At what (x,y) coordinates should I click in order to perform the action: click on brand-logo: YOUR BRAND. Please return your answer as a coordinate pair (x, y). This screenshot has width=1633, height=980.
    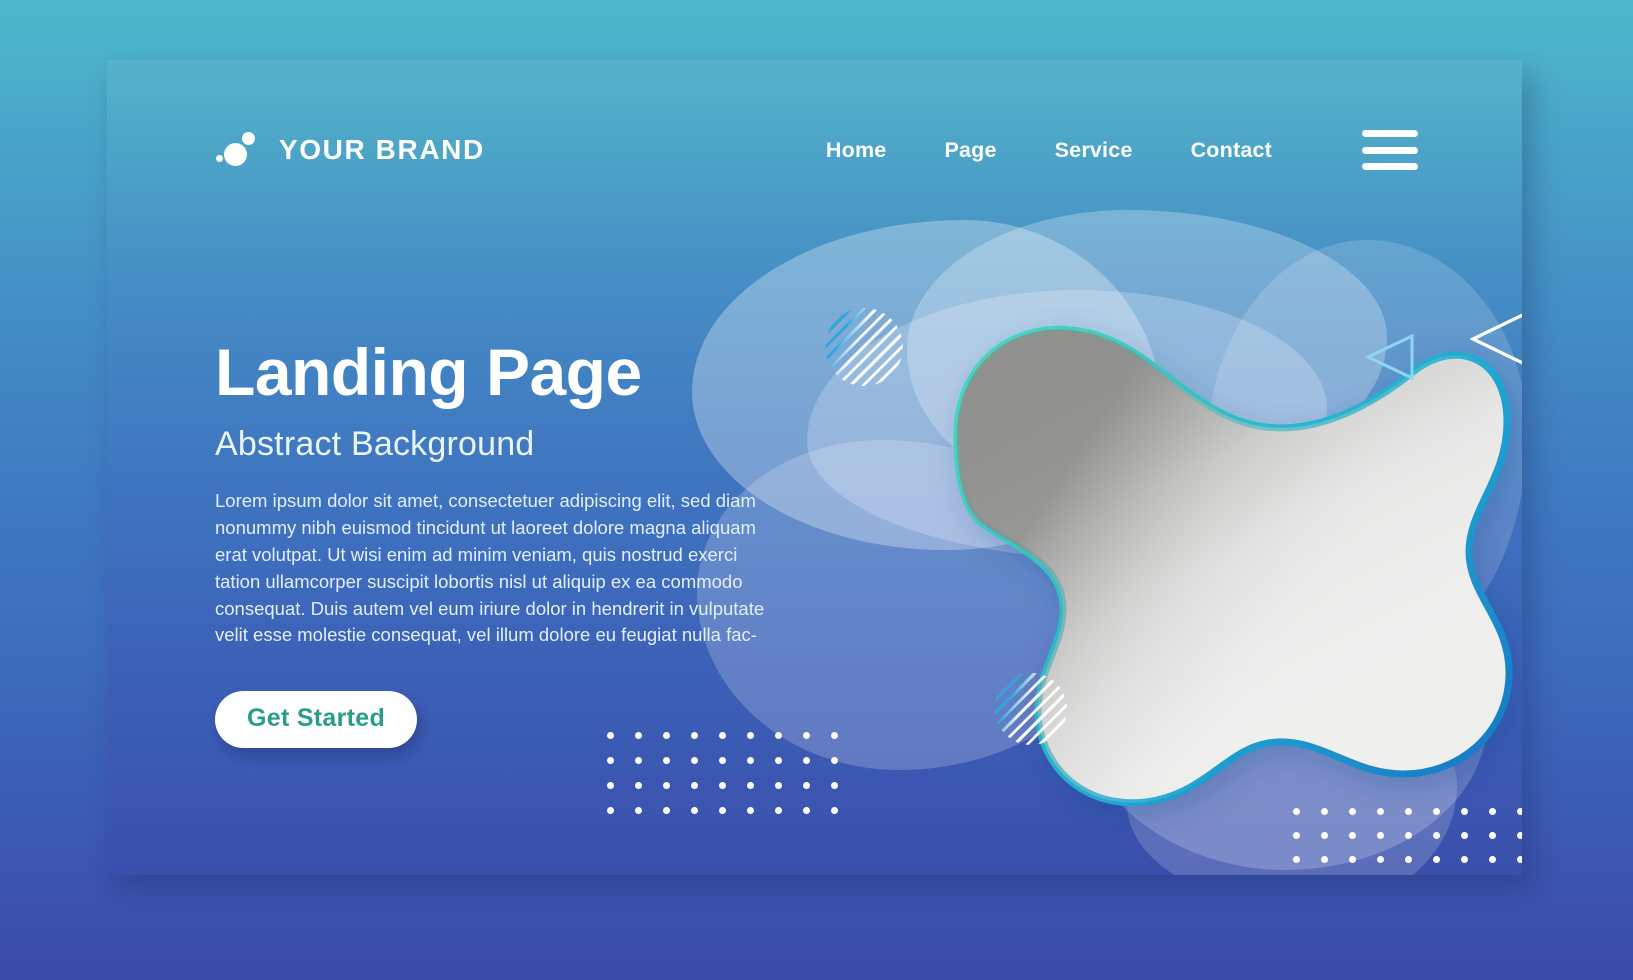
    Looking at the image, I should click on (350, 150).